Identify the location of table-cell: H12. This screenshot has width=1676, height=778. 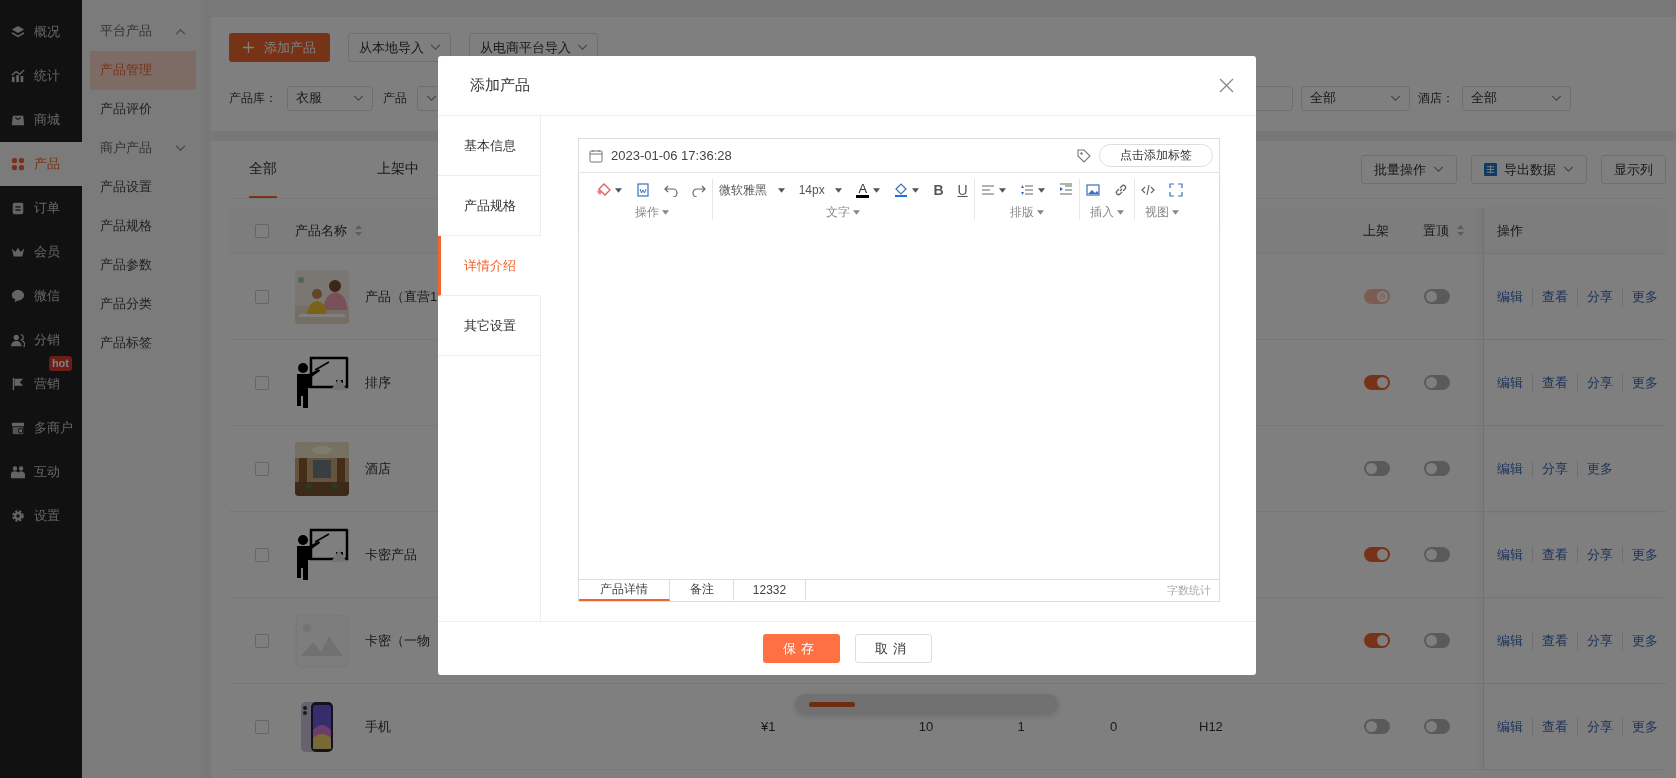
(1211, 726).